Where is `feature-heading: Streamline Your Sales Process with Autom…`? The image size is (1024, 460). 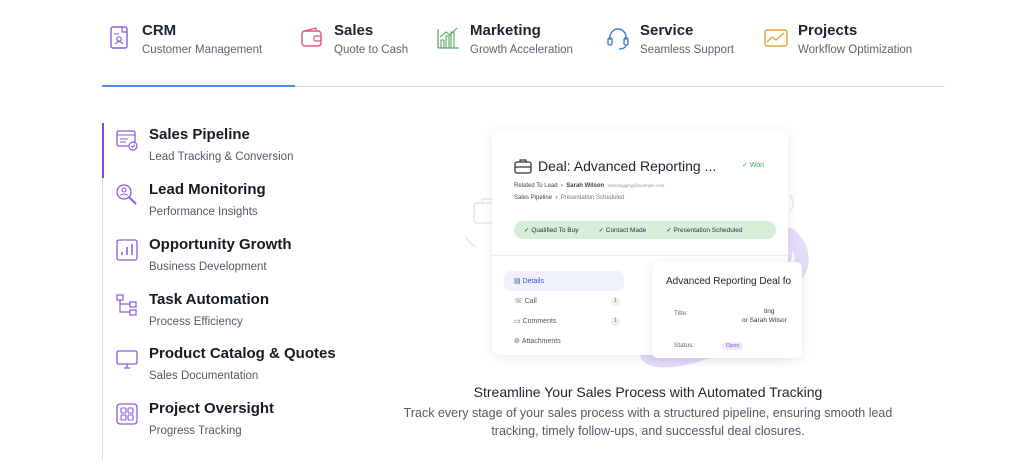
feature-heading: Streamline Your Sales Process with Autom… is located at coordinates (648, 392).